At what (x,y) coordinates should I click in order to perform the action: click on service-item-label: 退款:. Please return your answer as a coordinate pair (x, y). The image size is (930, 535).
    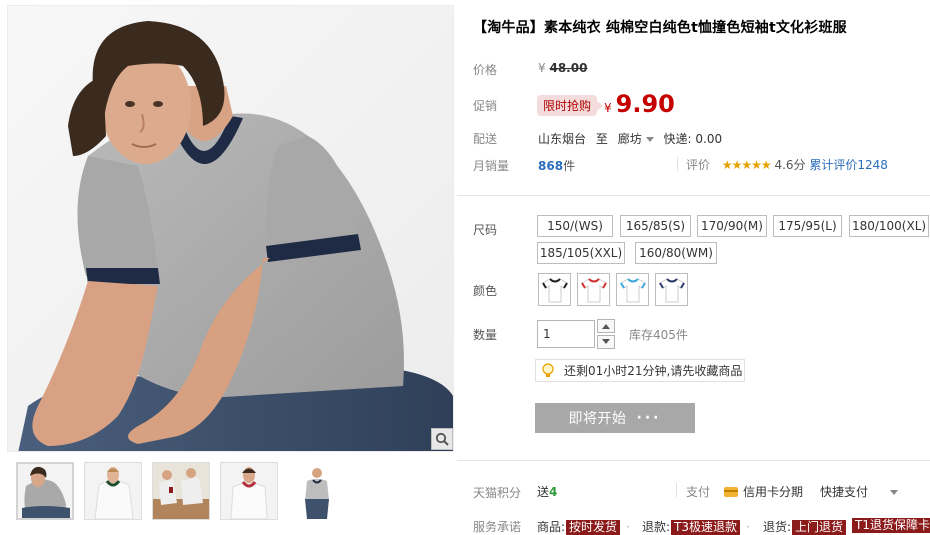
    Looking at the image, I should click on (656, 527).